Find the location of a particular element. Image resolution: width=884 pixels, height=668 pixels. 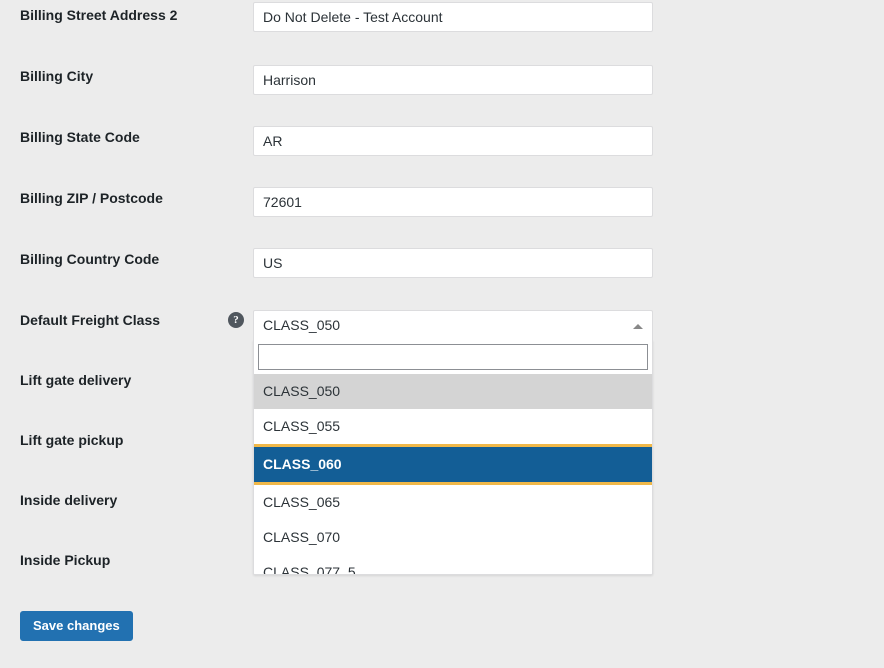

label-billing-zip-postcode: Billing ZIP / Postcode is located at coordinates (91, 198).